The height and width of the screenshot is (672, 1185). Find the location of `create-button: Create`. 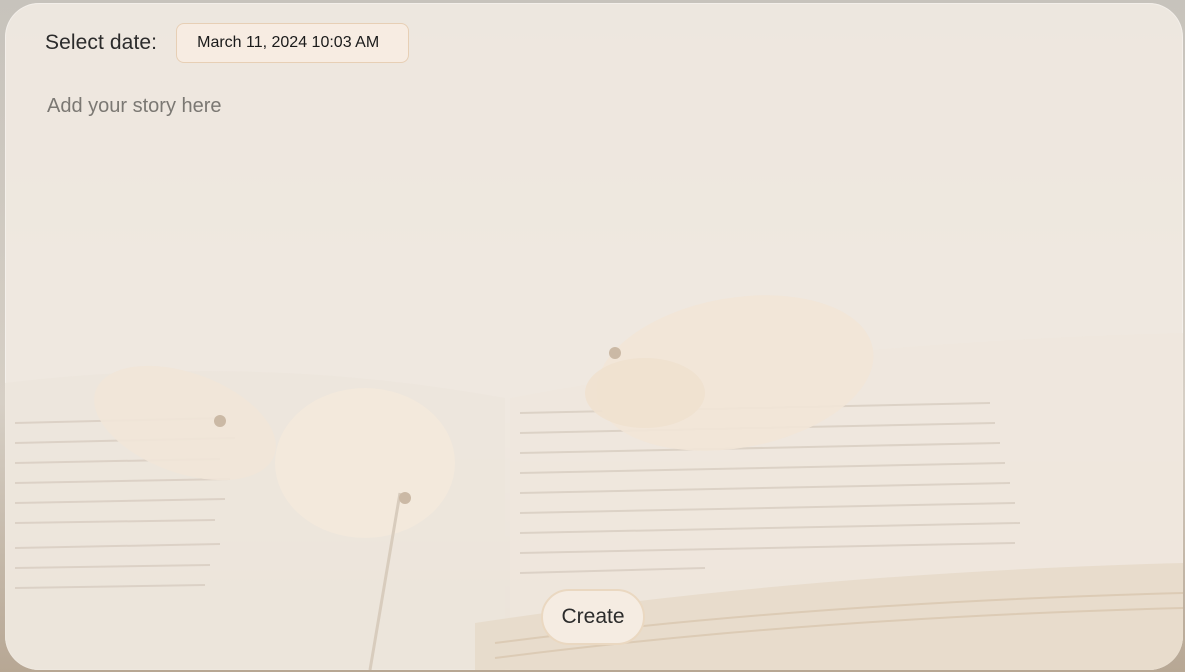

create-button: Create is located at coordinates (593, 617).